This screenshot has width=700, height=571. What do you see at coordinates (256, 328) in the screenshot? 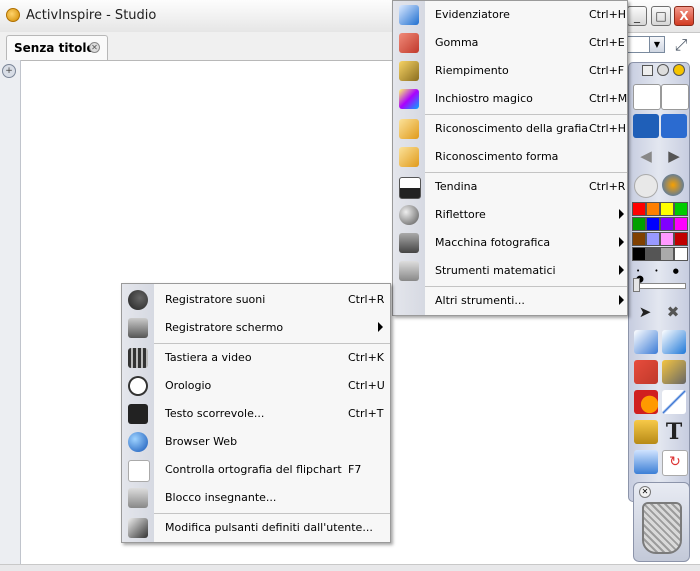
I see `menu-item: Registratore schermo` at bounding box center [256, 328].